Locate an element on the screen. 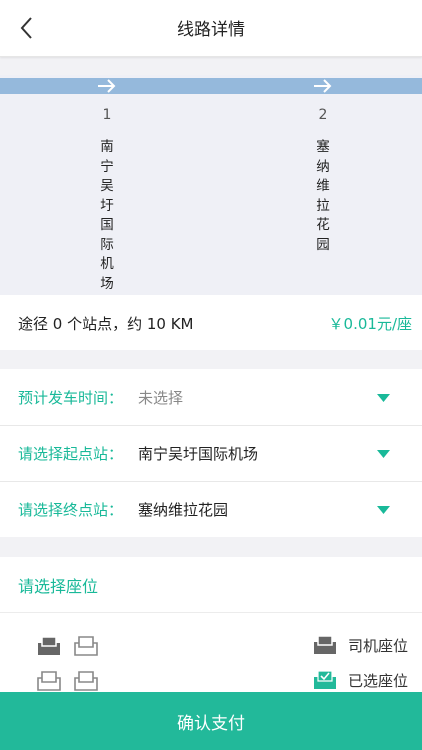  page-title: 线路详情 is located at coordinates (211, 30).